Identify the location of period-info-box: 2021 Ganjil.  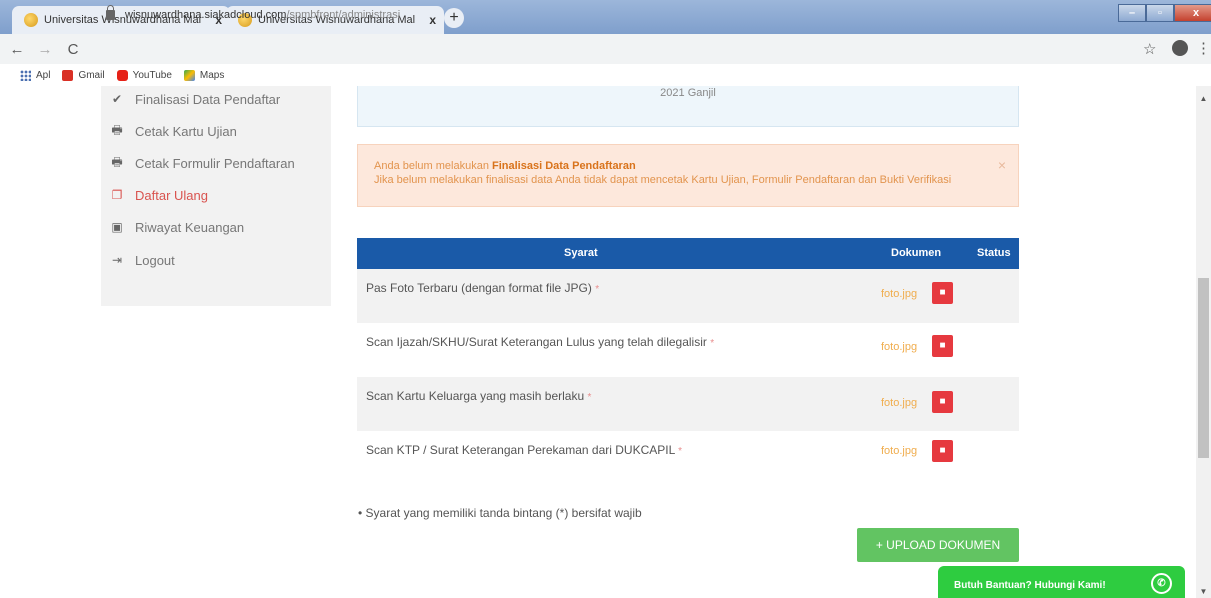
(688, 106).